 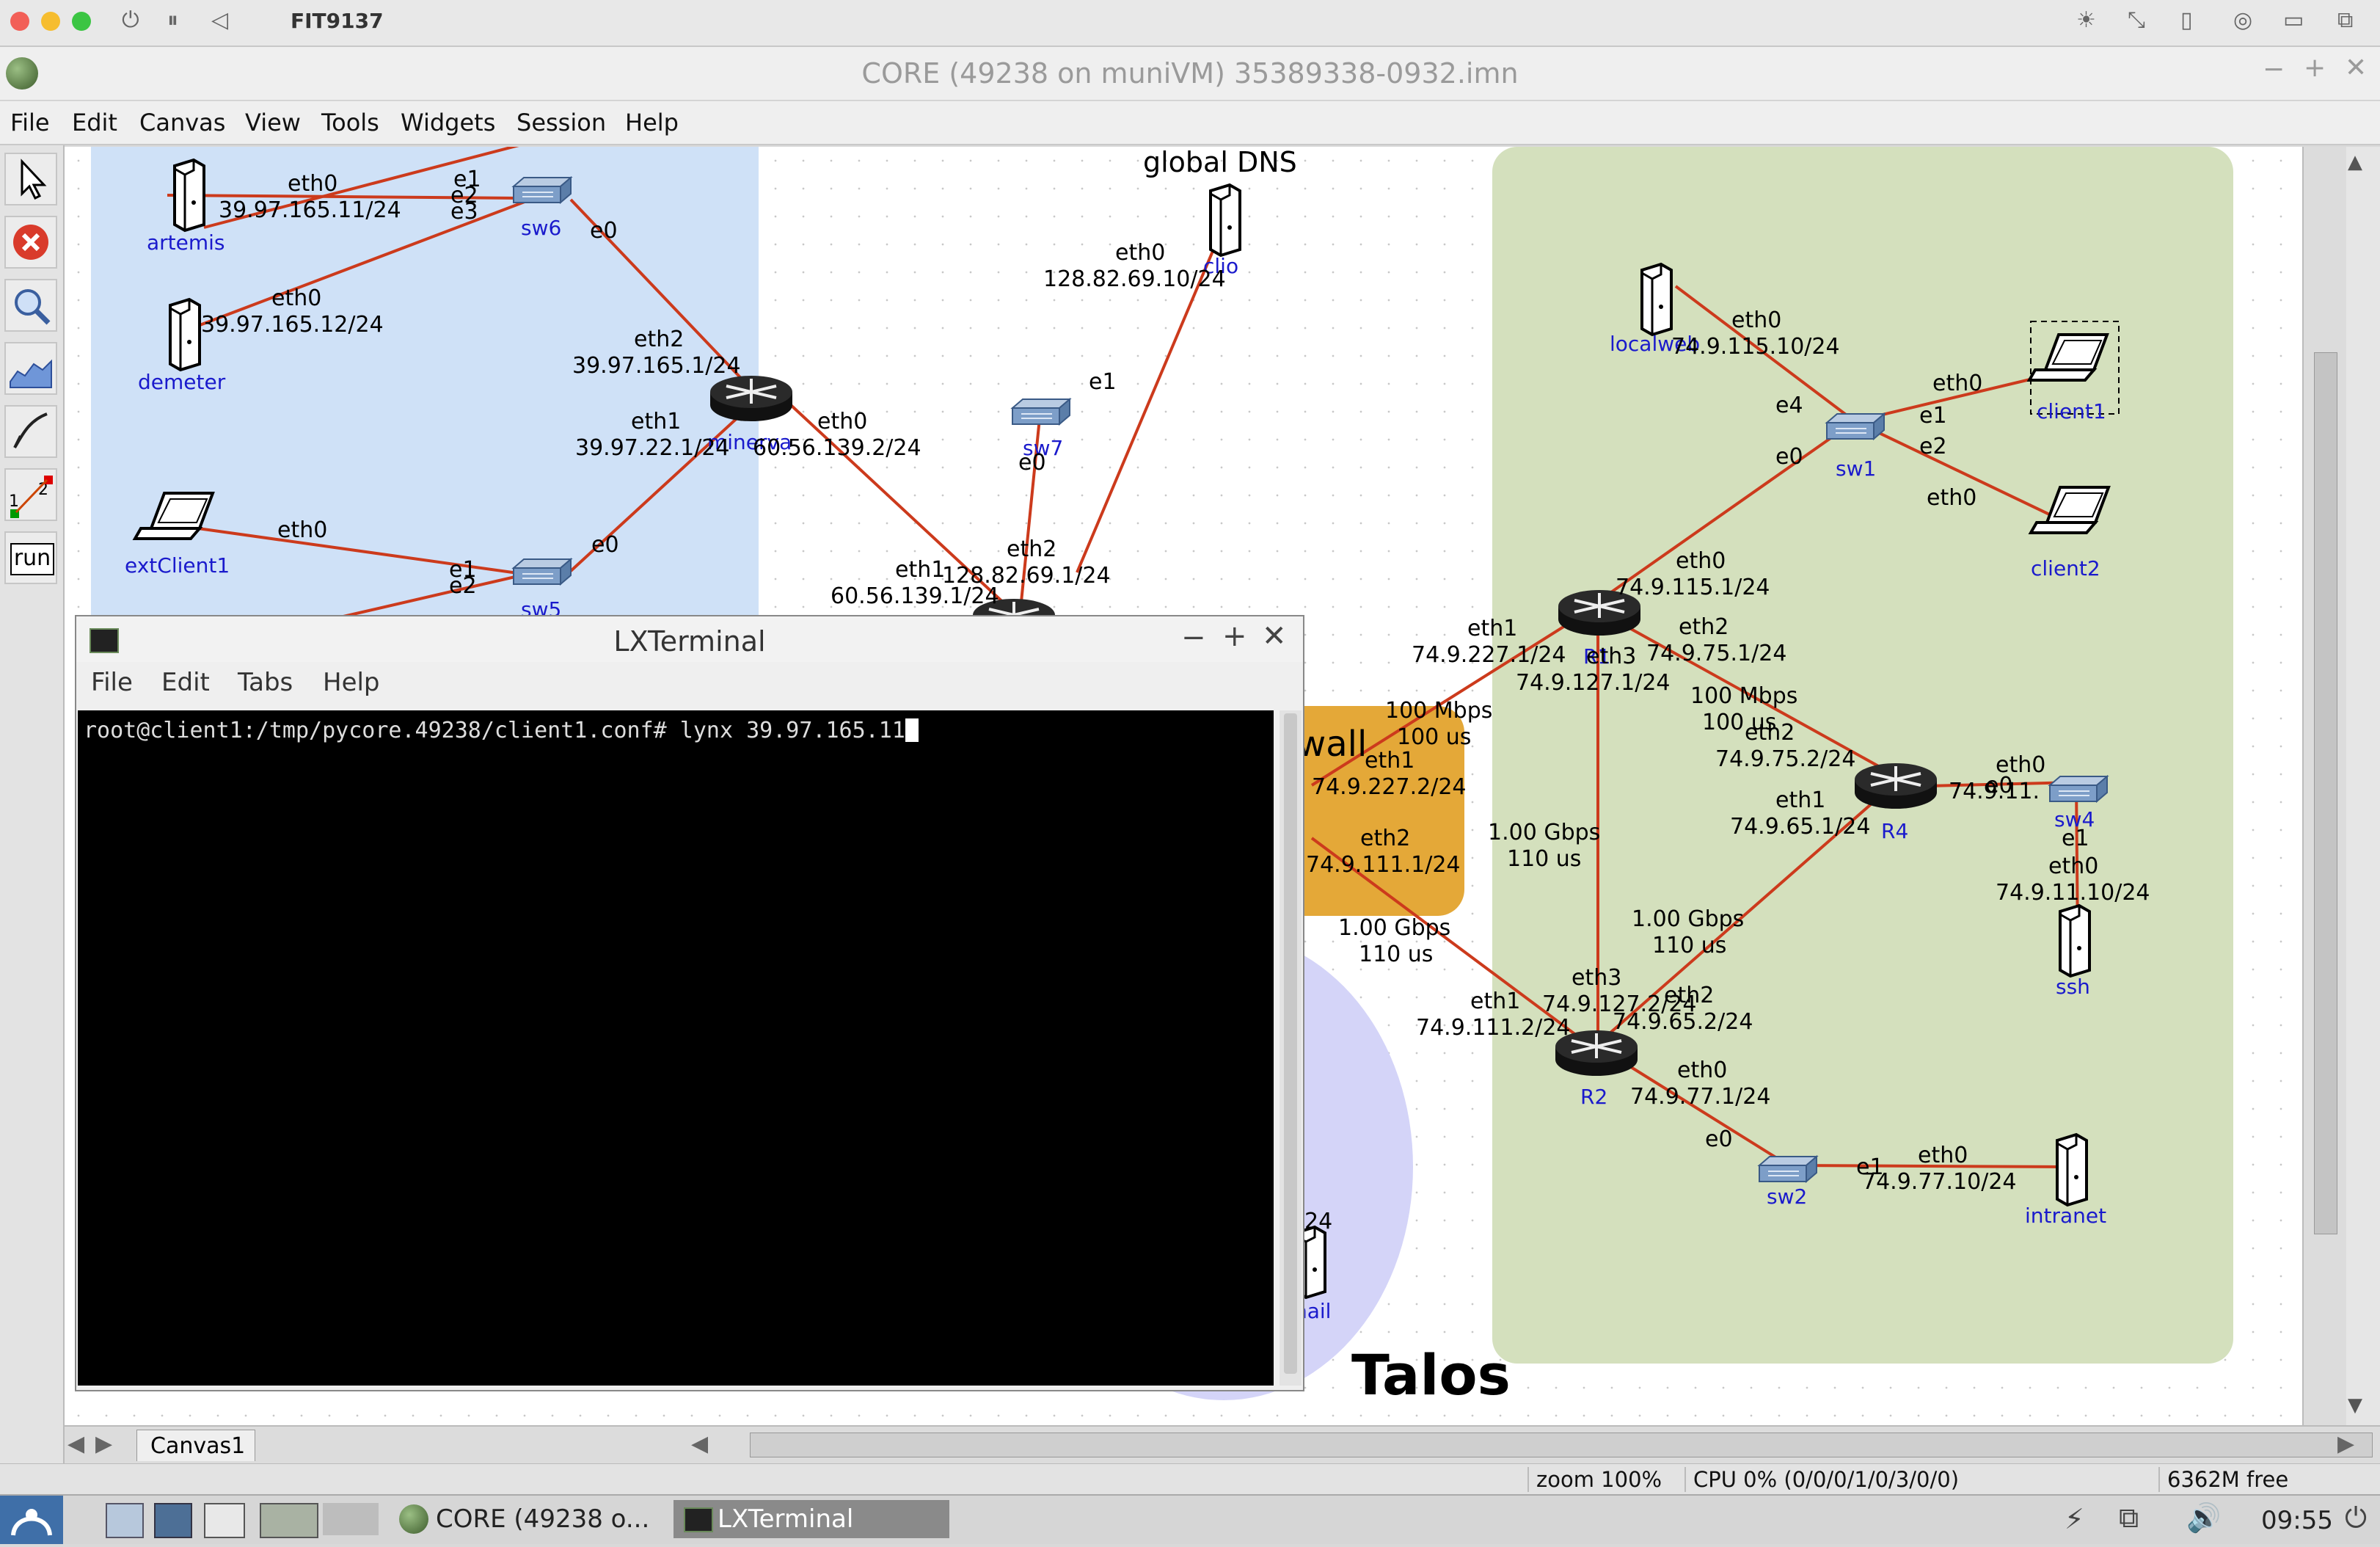 I want to click on desktop-switch-icon, so click(x=351, y=1519).